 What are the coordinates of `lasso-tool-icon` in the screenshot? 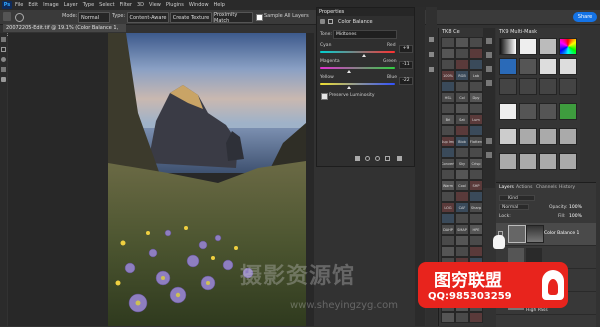 It's located at (3, 59).